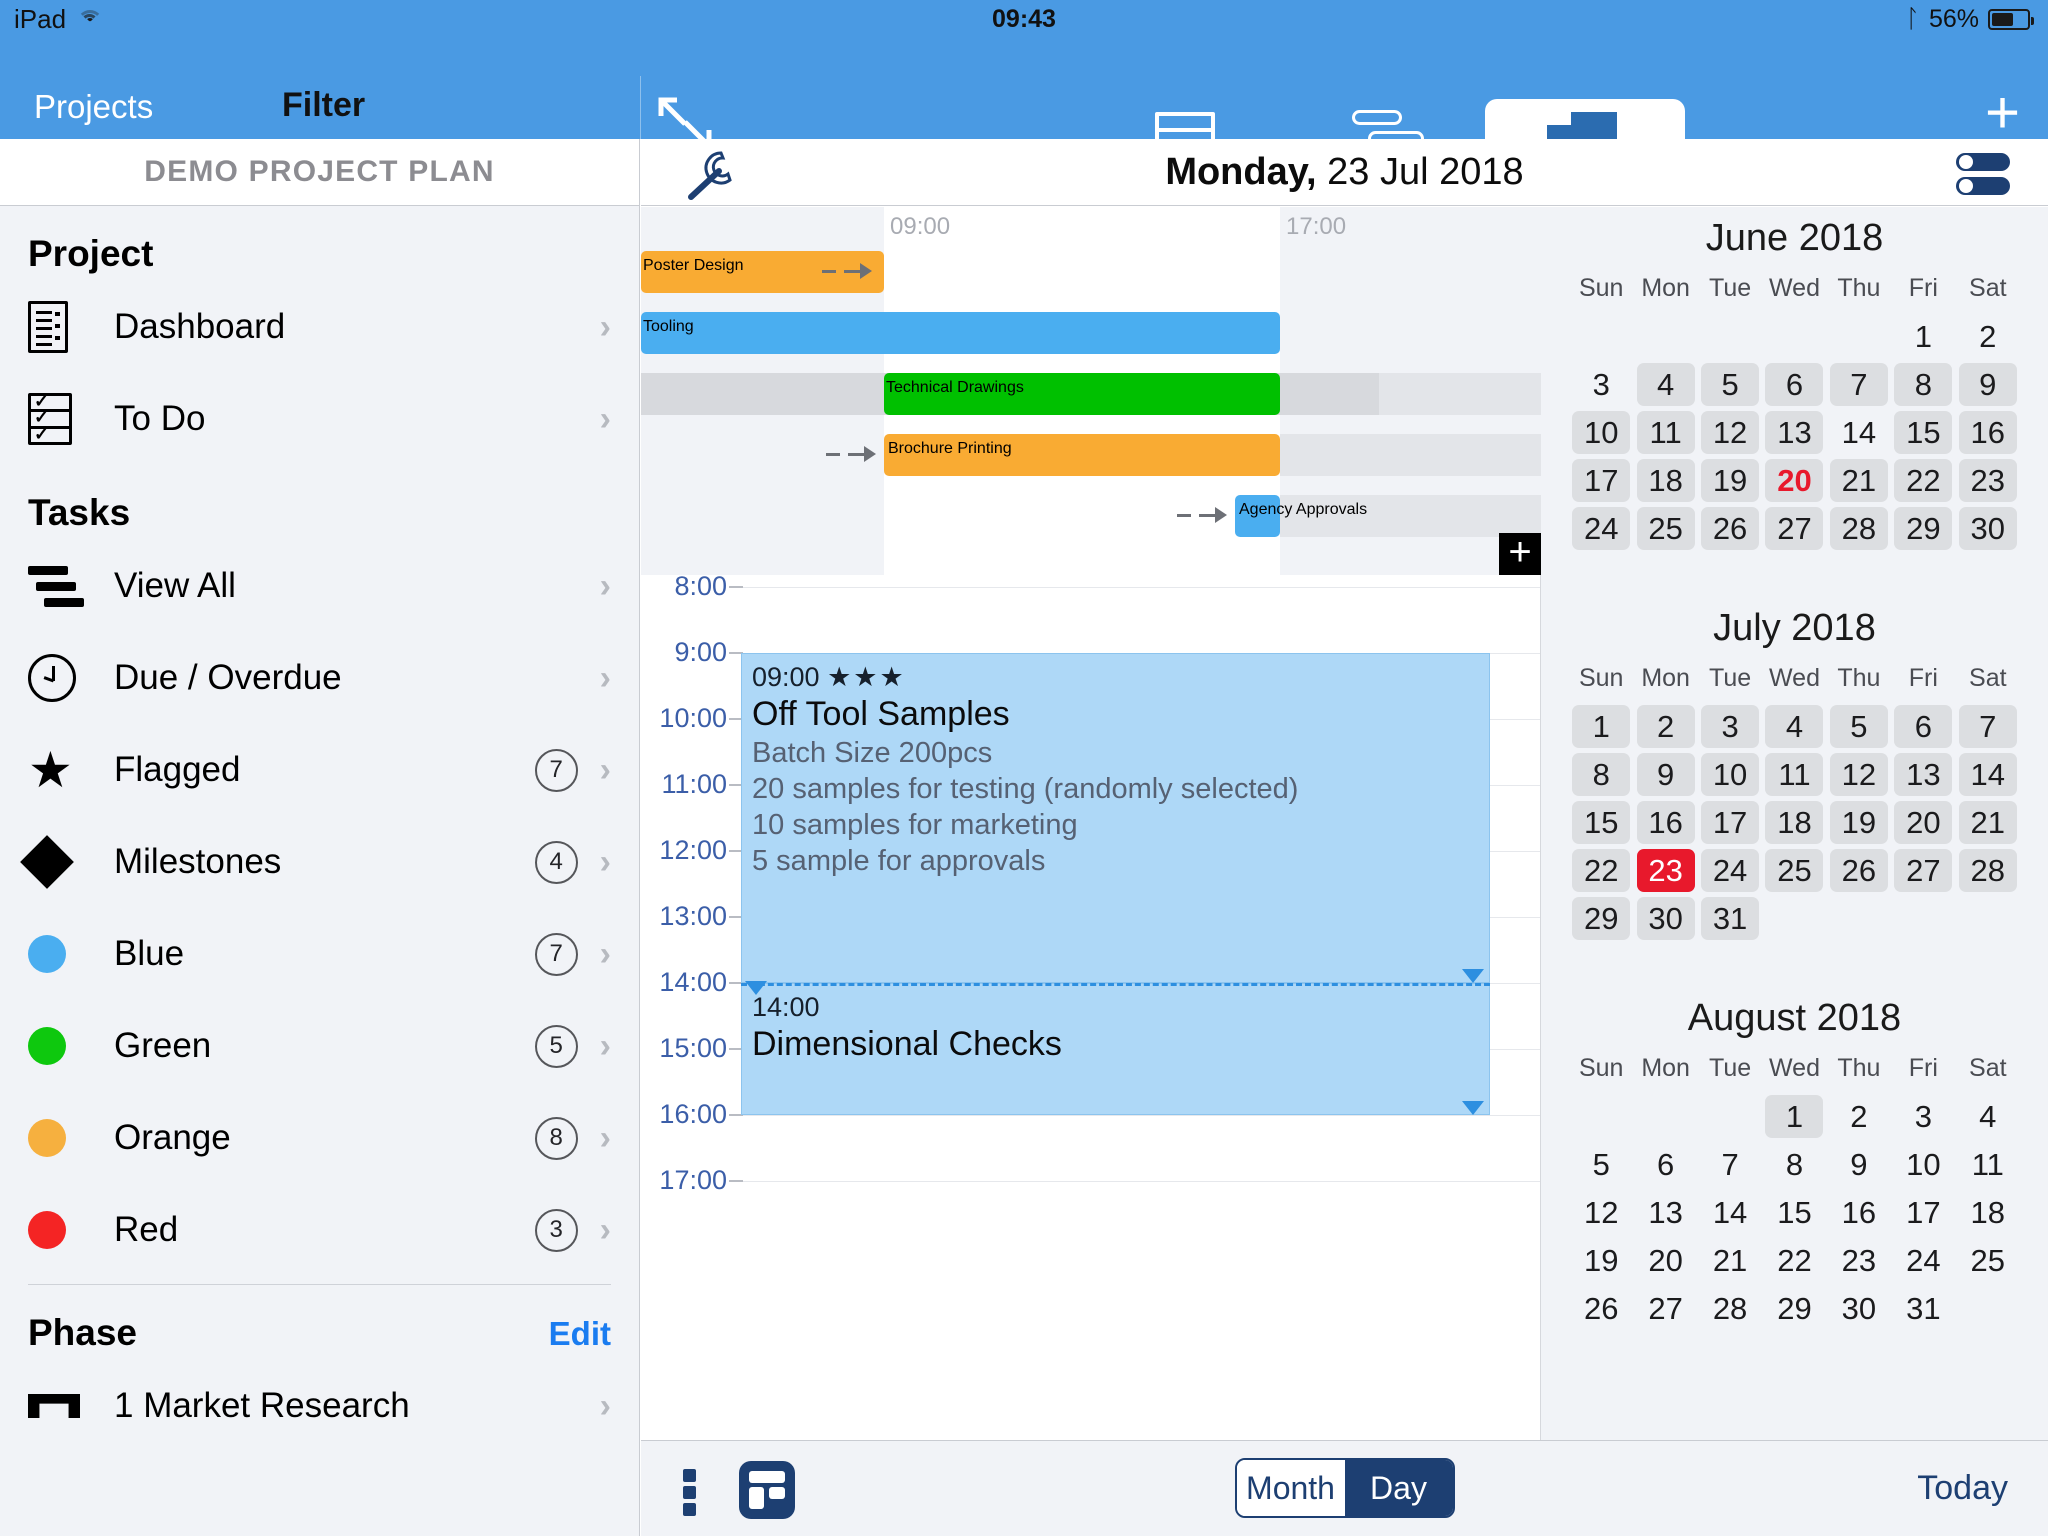  I want to click on add-button: +, so click(2002, 113).